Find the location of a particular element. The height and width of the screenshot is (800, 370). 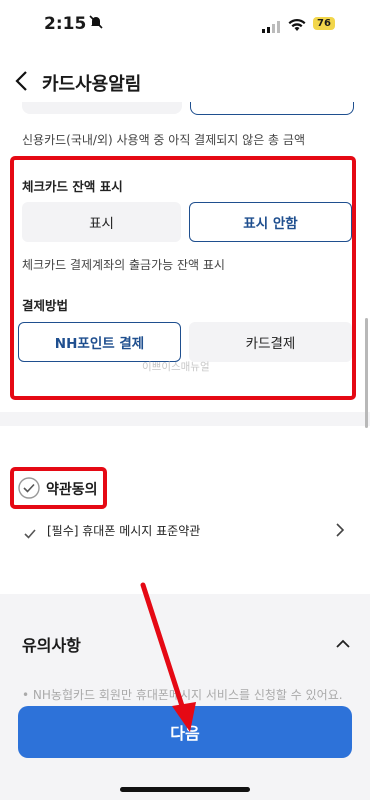

bell-muted-icon is located at coordinates (96, 24).